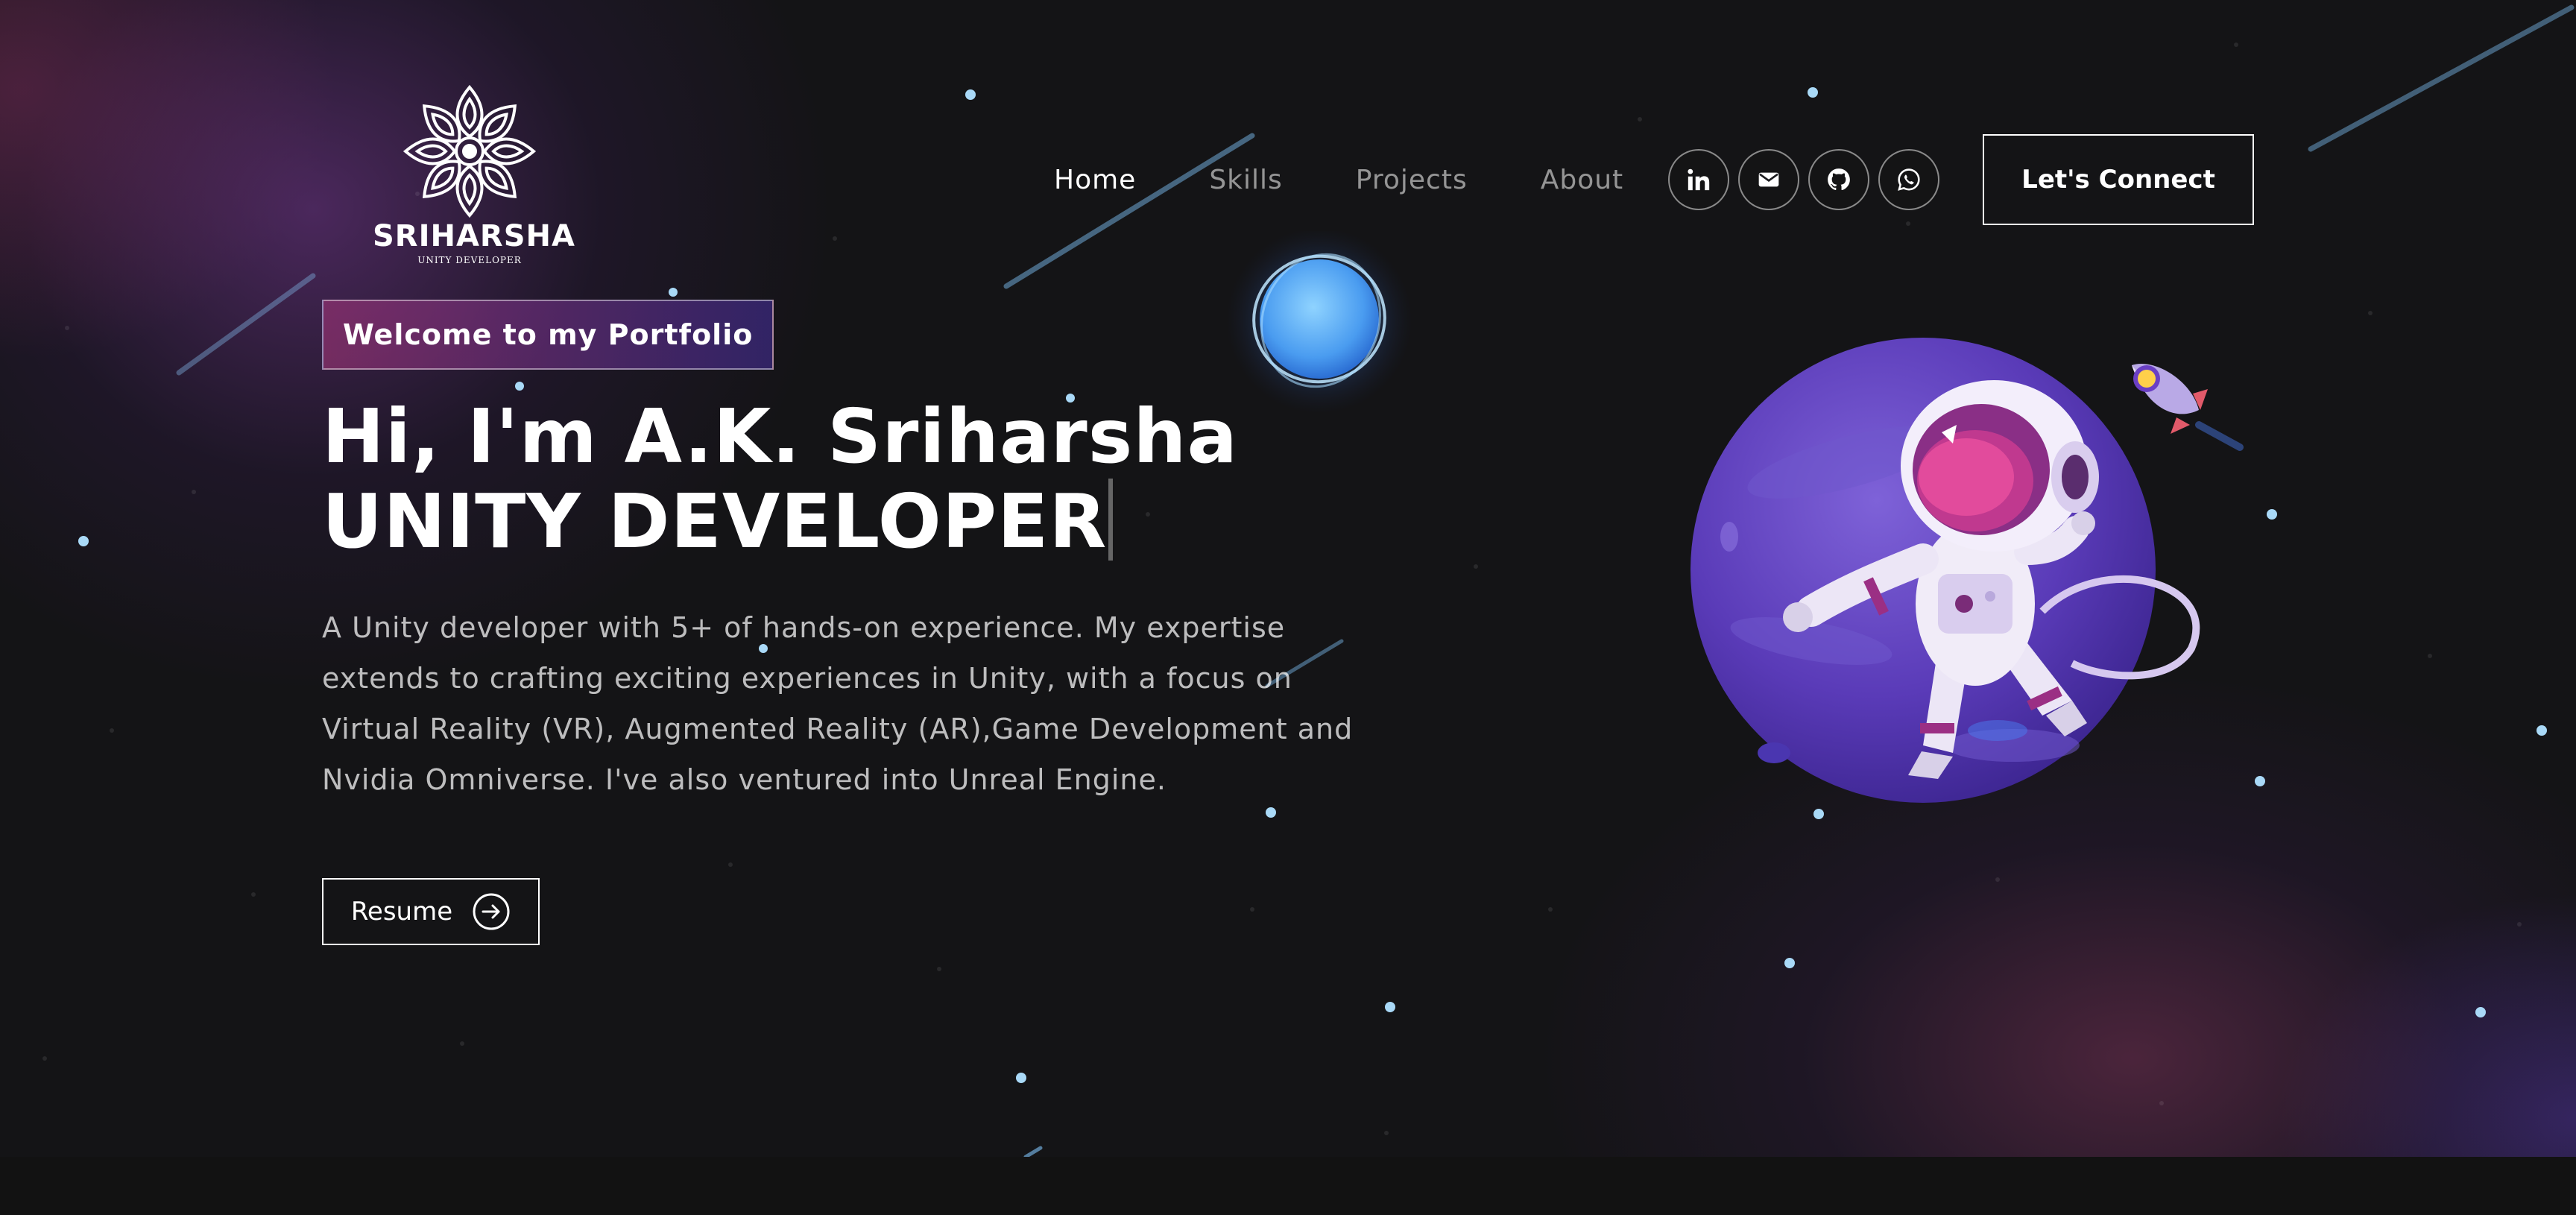 This screenshot has height=1215, width=2576. What do you see at coordinates (715, 521) in the screenshot?
I see `headline-role: UNITY DEVELOPER` at bounding box center [715, 521].